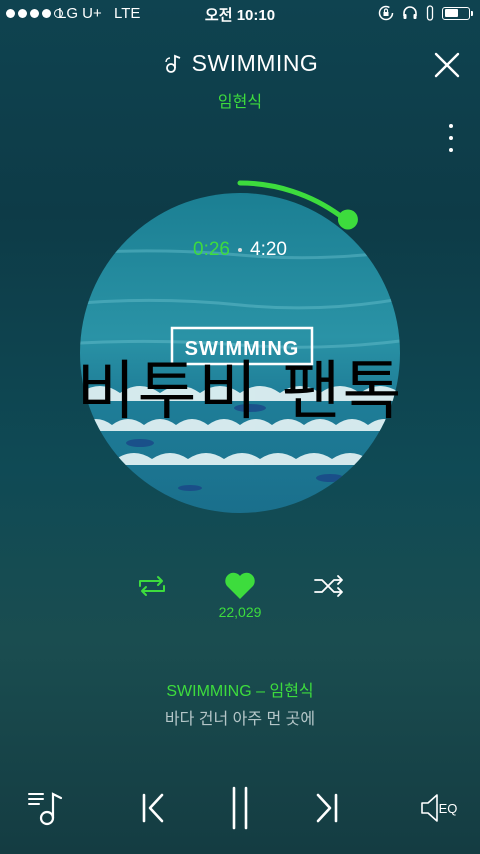 The height and width of the screenshot is (854, 480). I want to click on playlist-button, so click(47, 808).